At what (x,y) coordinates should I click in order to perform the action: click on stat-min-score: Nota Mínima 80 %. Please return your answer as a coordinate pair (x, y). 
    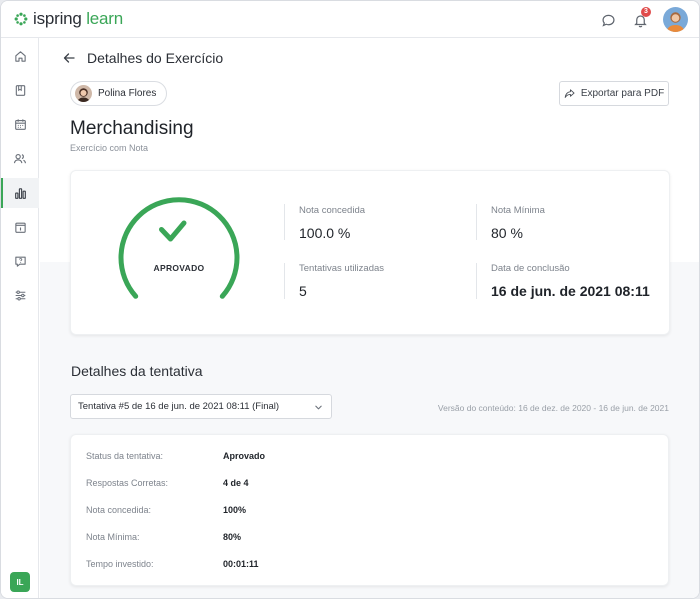
    Looking at the image, I should click on (518, 223).